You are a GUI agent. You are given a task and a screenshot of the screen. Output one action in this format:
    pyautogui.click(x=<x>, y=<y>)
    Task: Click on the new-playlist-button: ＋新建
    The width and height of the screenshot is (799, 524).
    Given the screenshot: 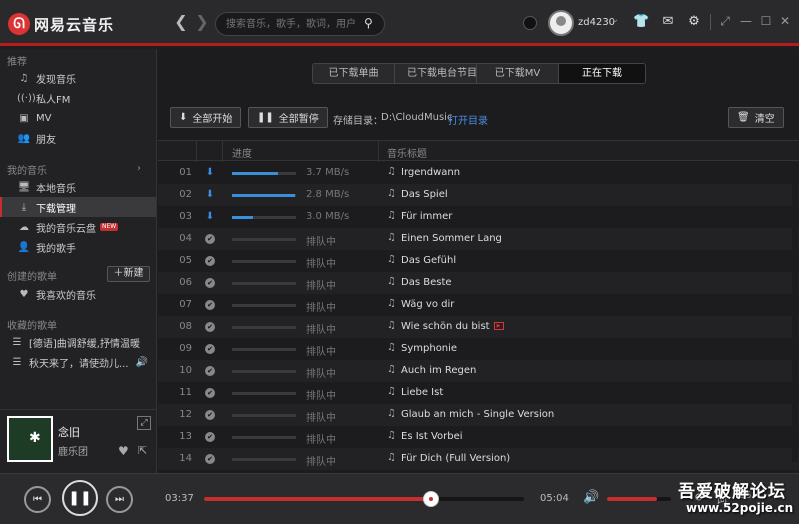 What is the action you would take?
    pyautogui.click(x=128, y=274)
    